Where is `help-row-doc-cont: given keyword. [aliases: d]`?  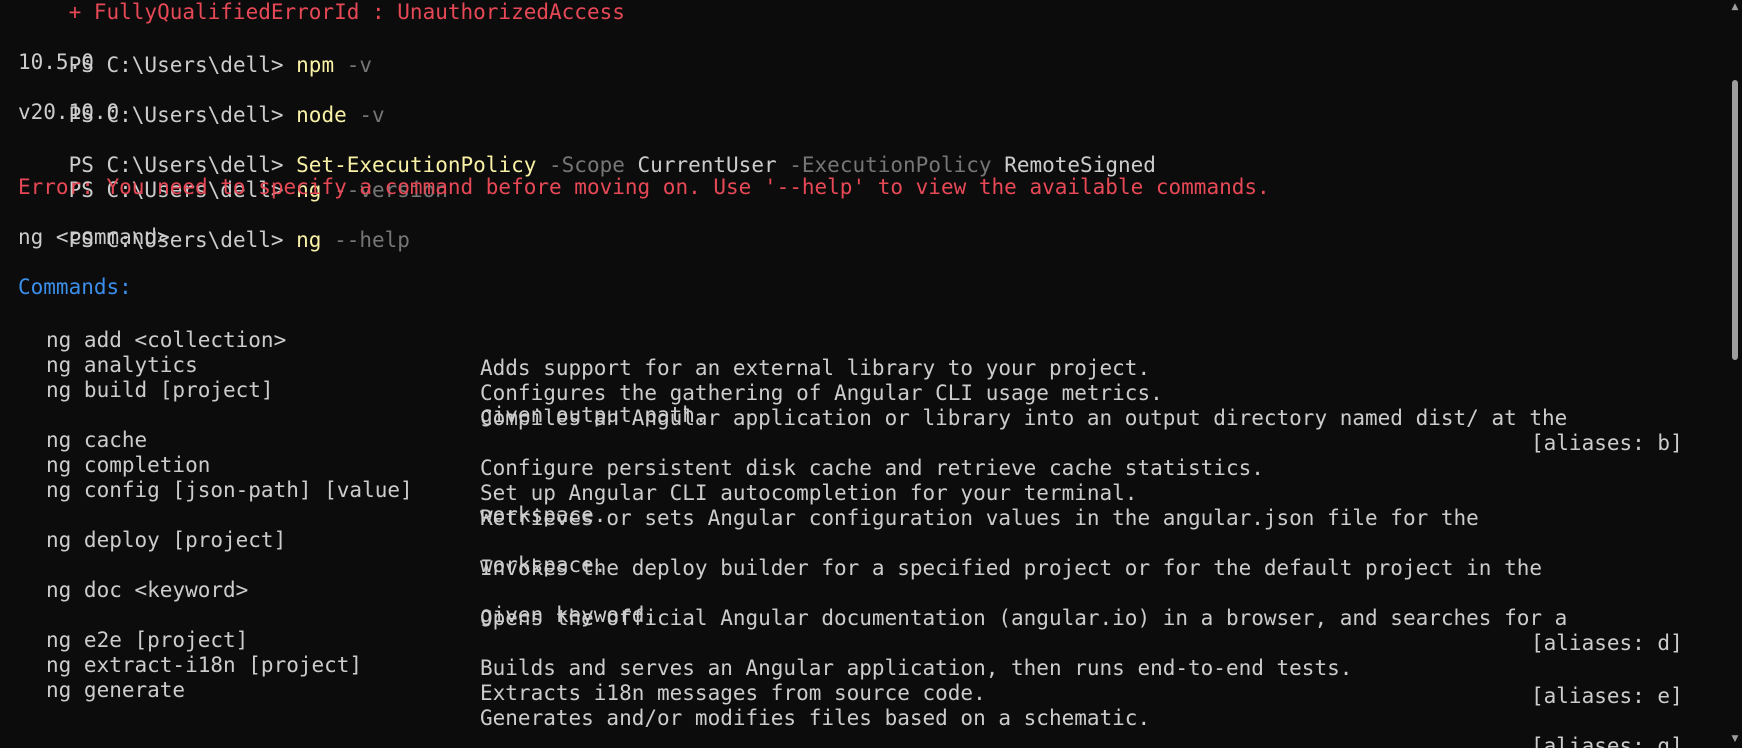
help-row-doc-cont: given keyword. [aliases: d] is located at coordinates (868, 614).